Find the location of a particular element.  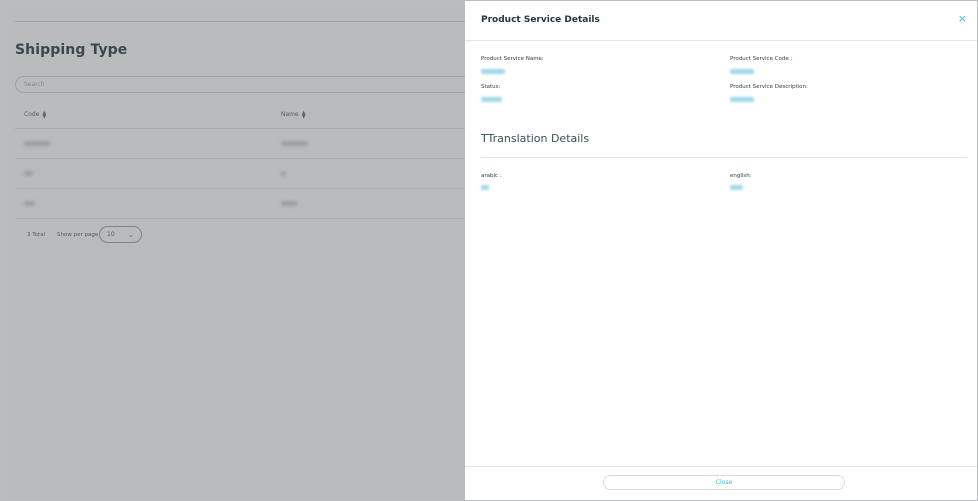

drawer-title: Product Service Details is located at coordinates (540, 20).